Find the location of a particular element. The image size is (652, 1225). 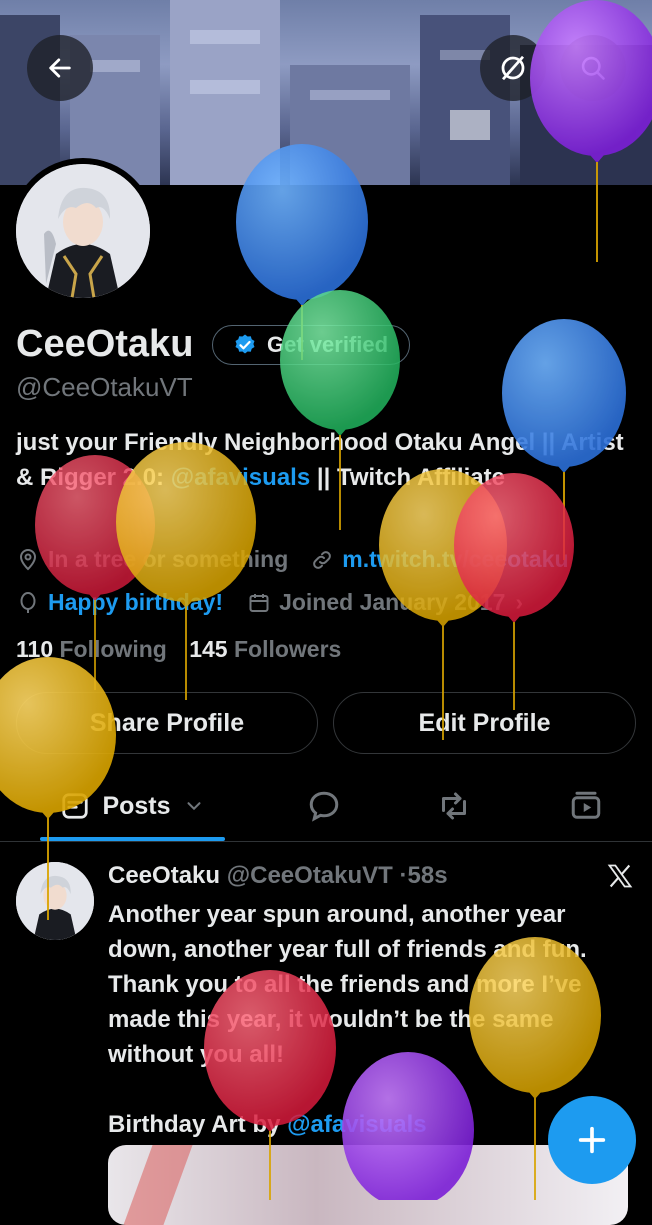

compose-post-button is located at coordinates (592, 1140).